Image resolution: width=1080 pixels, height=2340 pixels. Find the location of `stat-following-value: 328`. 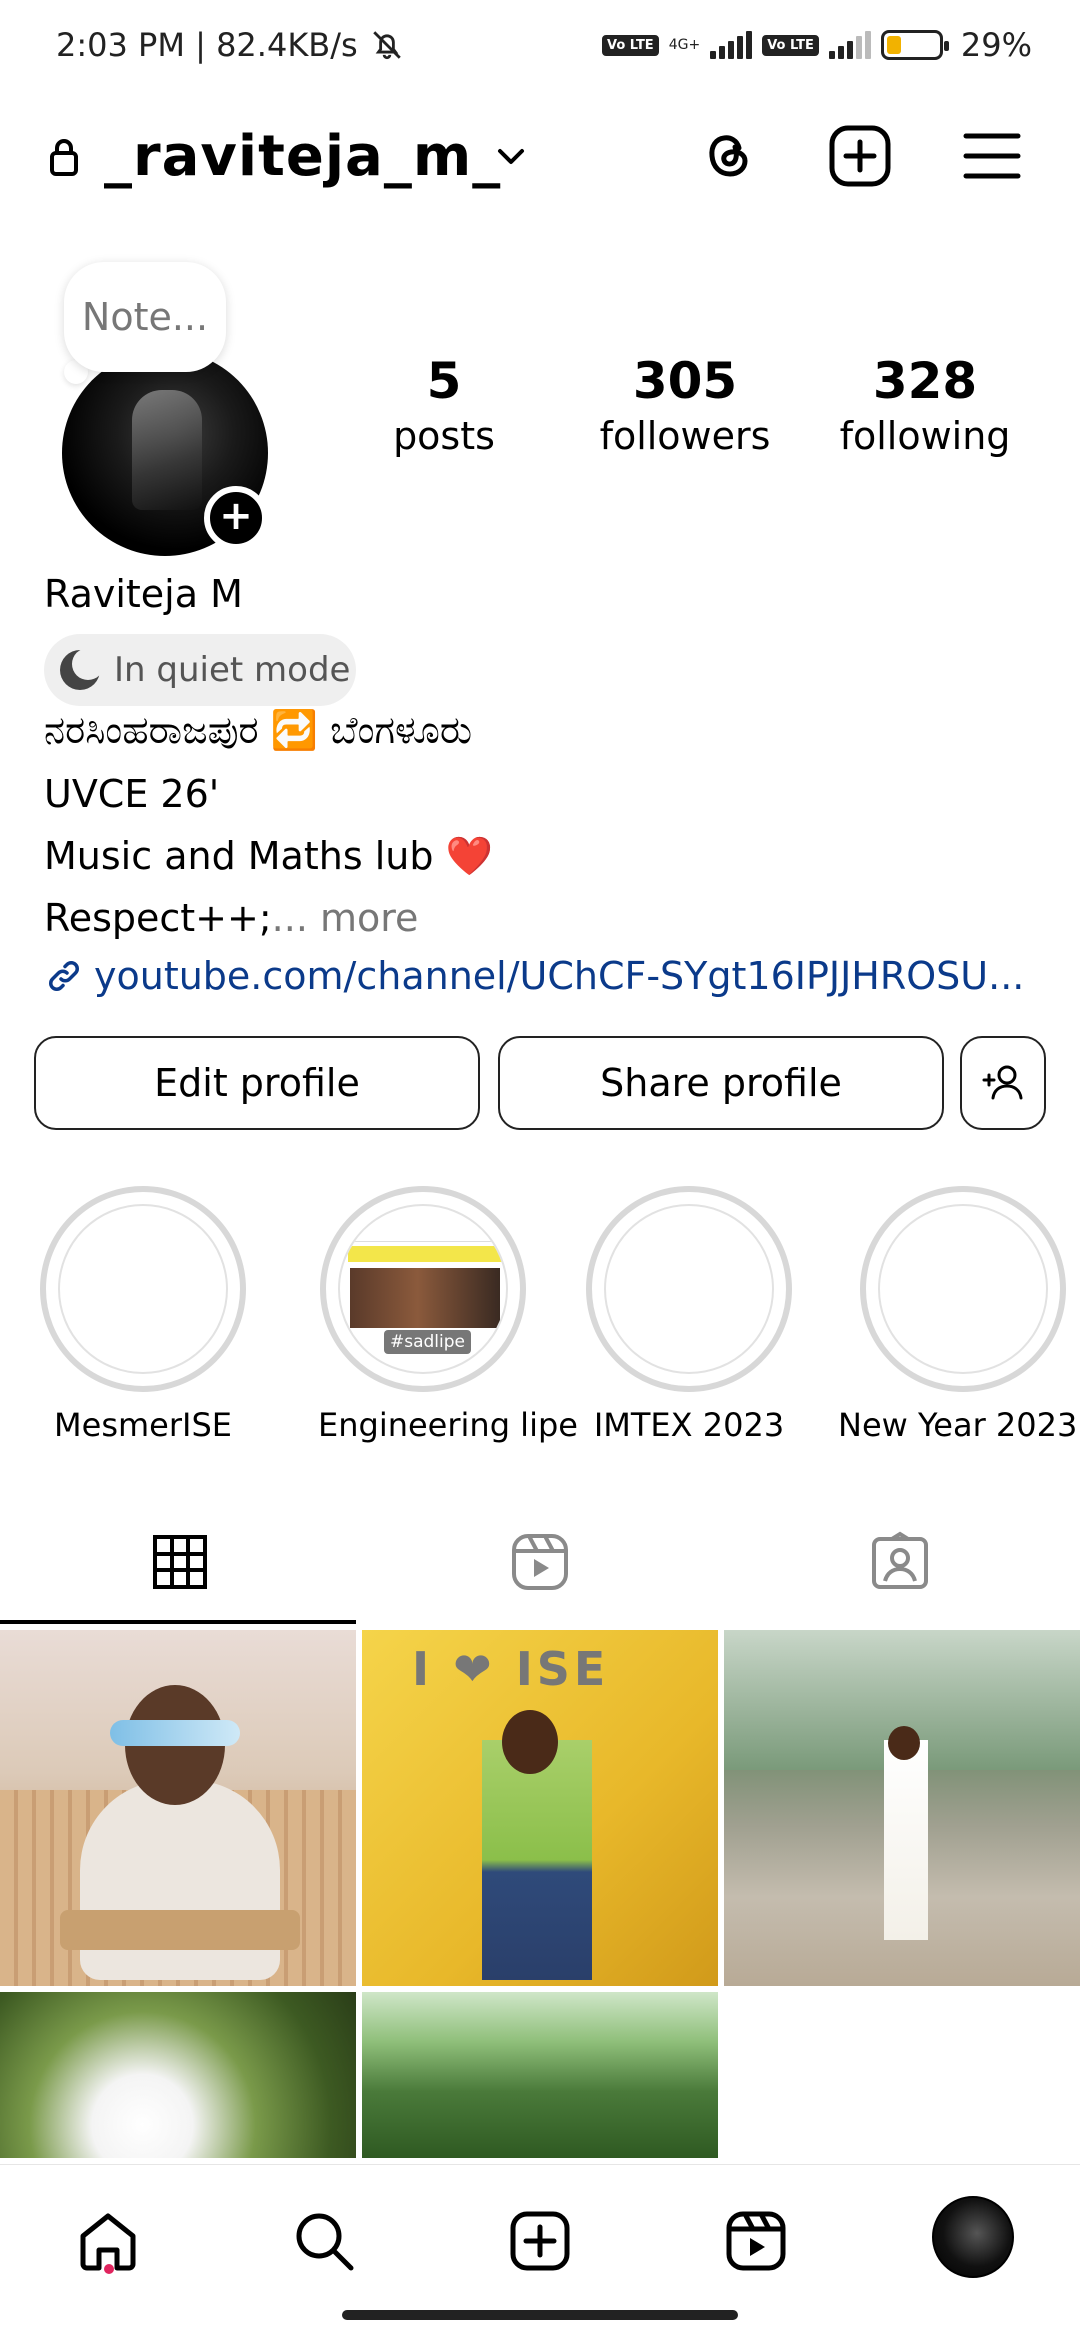

stat-following-value: 328 is located at coordinates (925, 381).